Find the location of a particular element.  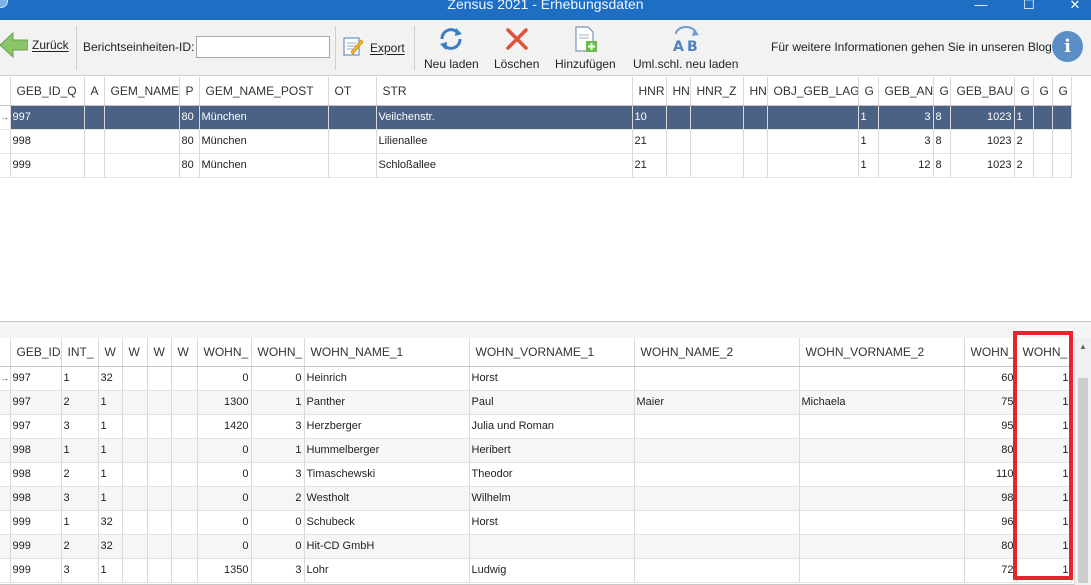

table-cell: 95 is located at coordinates (990, 426).